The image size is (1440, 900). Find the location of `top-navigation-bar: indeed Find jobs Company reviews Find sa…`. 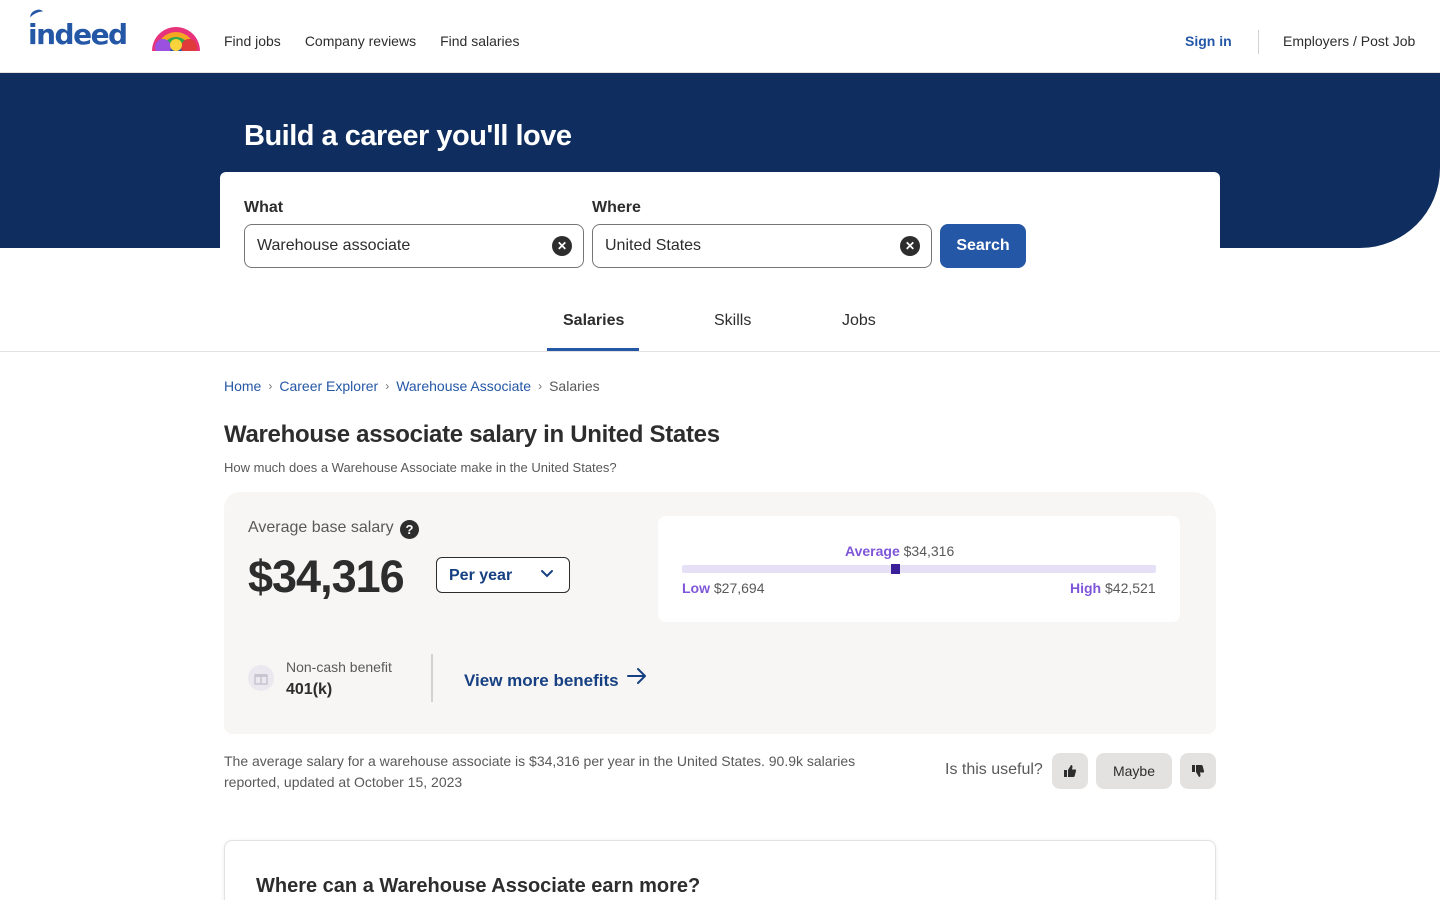

top-navigation-bar: indeed Find jobs Company reviews Find sa… is located at coordinates (720, 36).